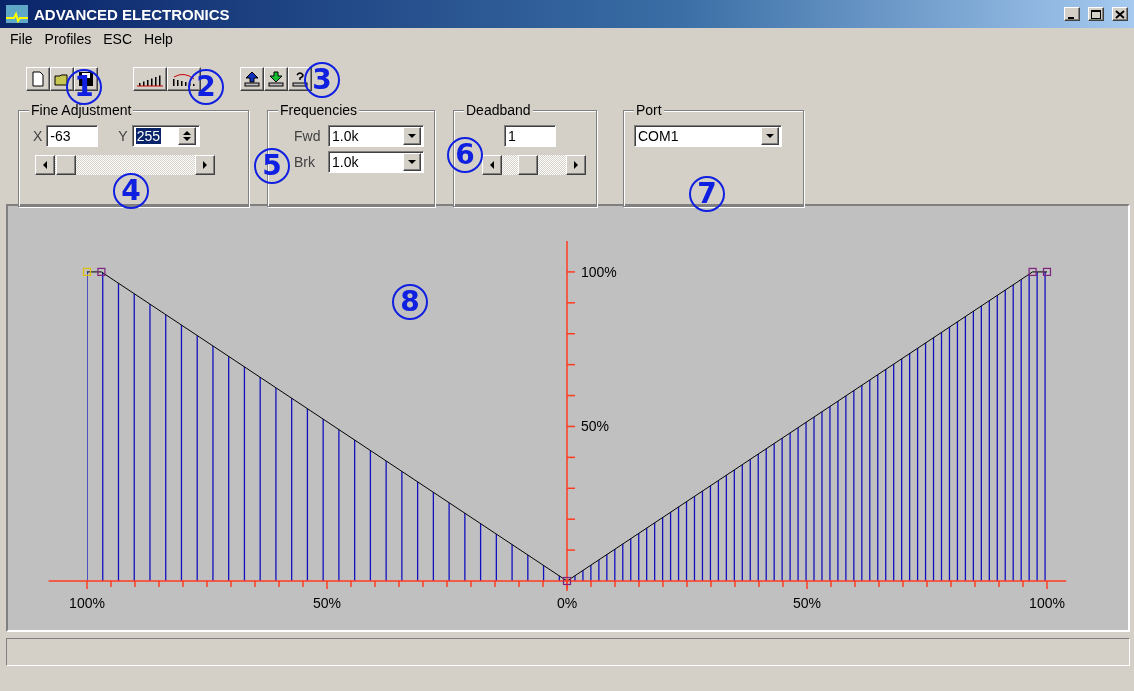  I want to click on callout-number: 7, so click(707, 194).